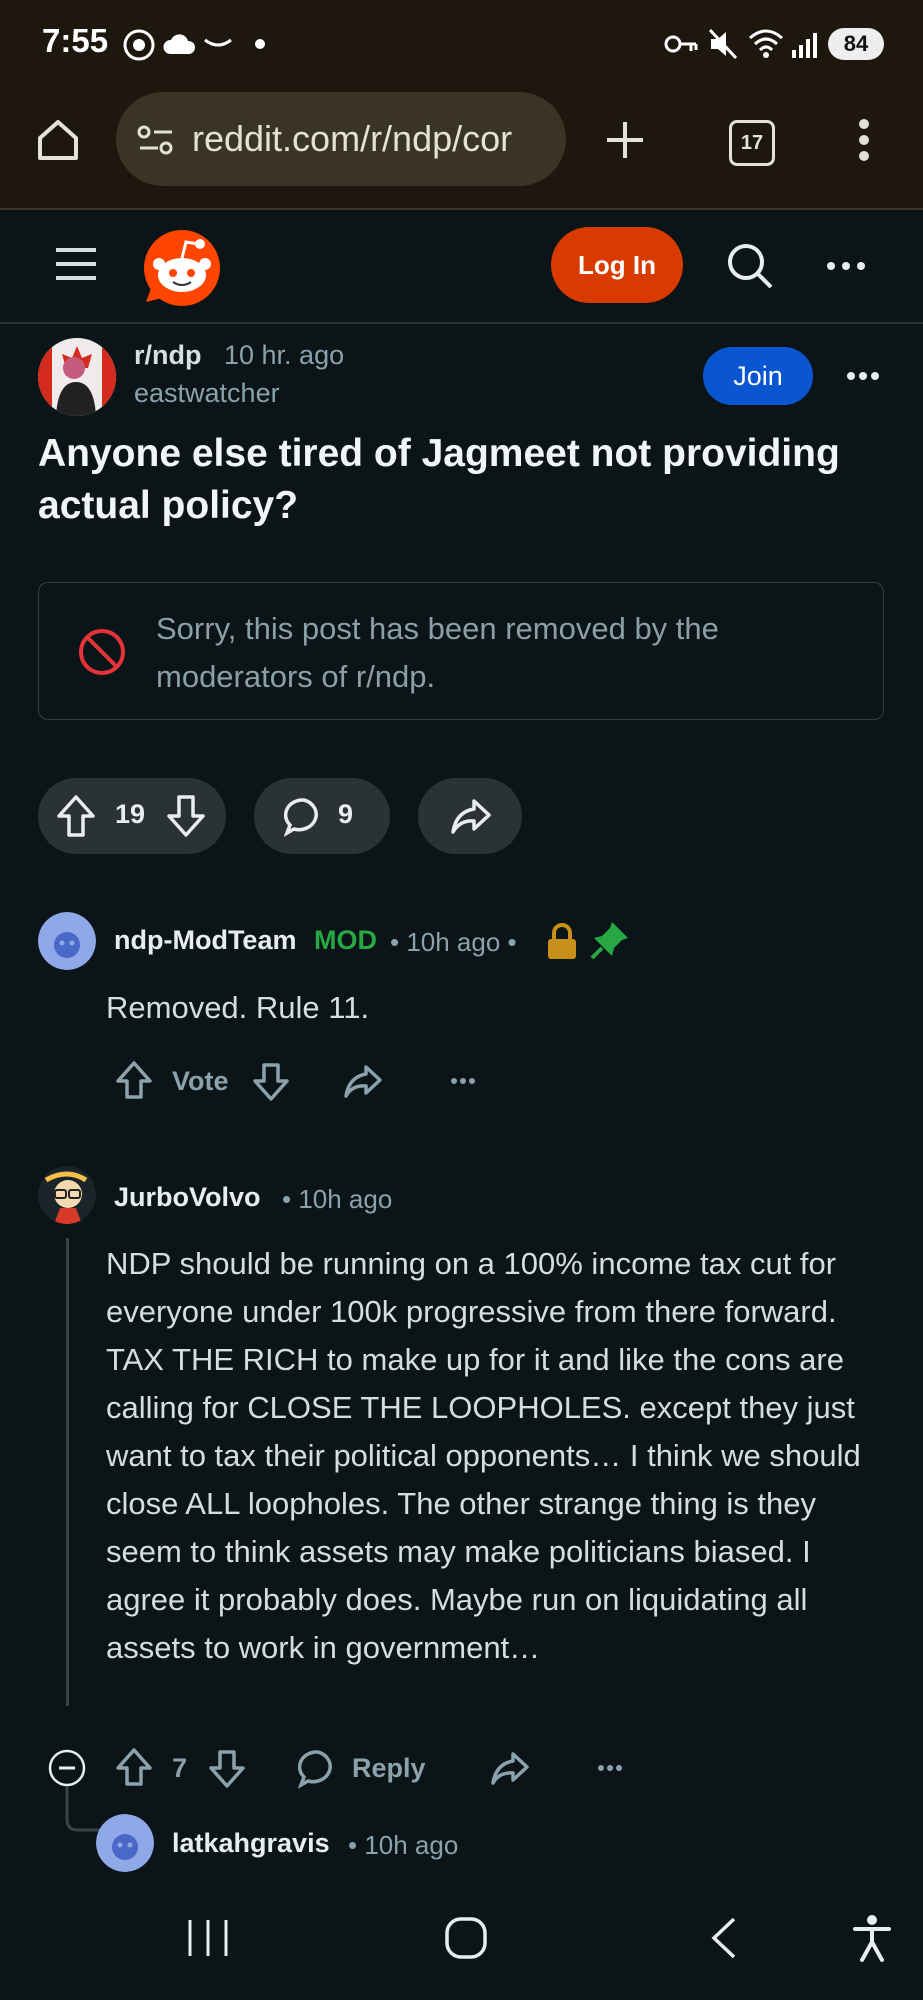 The width and height of the screenshot is (923, 2000). I want to click on join-button: Join, so click(758, 376).